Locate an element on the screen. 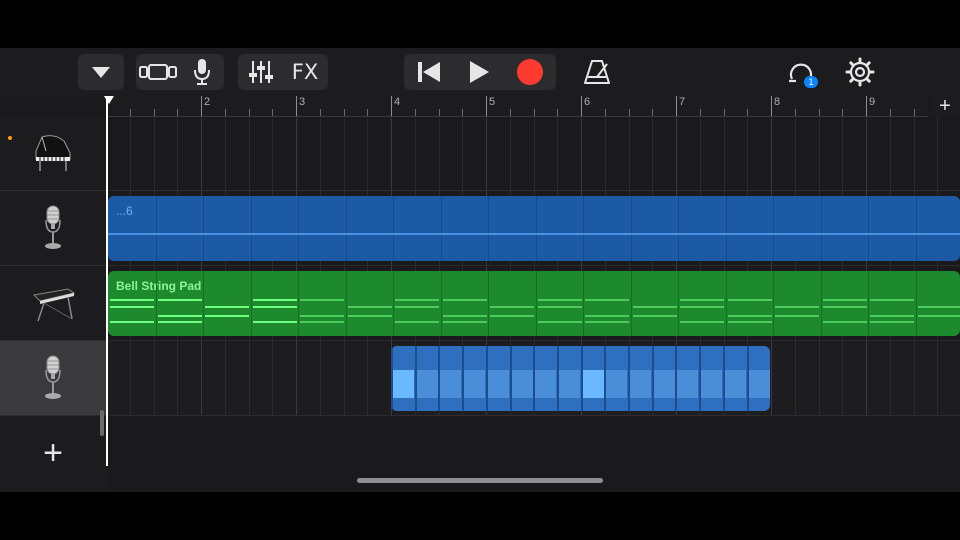 This screenshot has height=540, width=960. recorded-audio-region is located at coordinates (580, 378).